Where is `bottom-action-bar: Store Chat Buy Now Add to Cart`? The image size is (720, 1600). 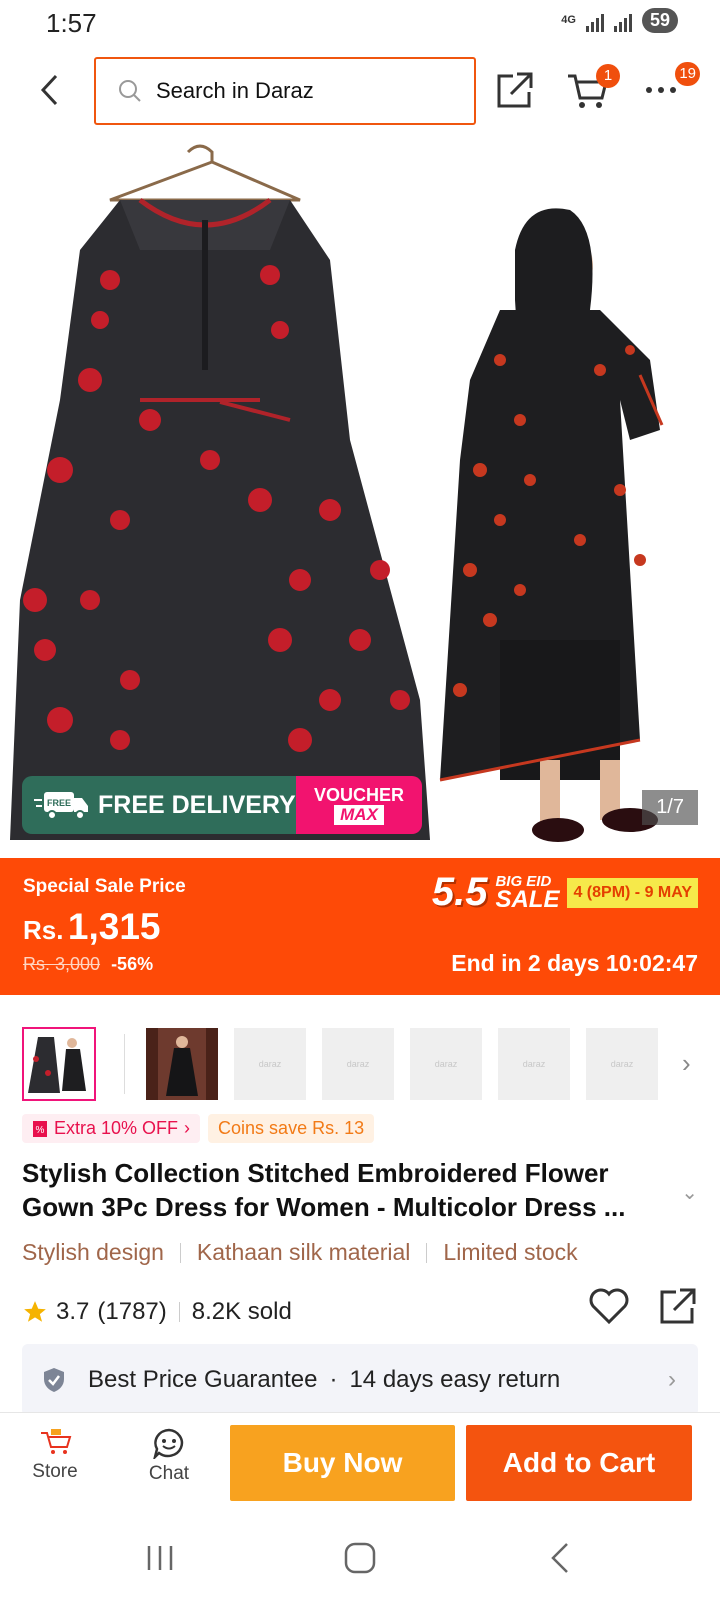
bottom-action-bar: Store Chat Buy Now Add to Cart is located at coordinates (360, 1464).